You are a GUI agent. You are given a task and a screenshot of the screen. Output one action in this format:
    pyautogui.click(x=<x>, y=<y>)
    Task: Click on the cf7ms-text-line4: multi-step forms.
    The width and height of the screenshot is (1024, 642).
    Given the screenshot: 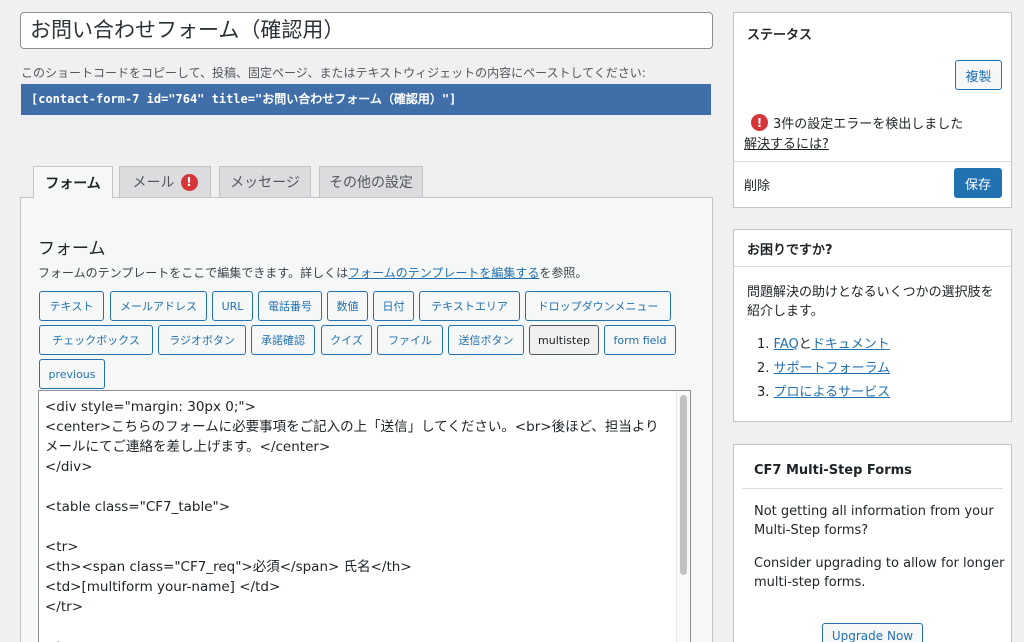 What is the action you would take?
    pyautogui.click(x=810, y=582)
    